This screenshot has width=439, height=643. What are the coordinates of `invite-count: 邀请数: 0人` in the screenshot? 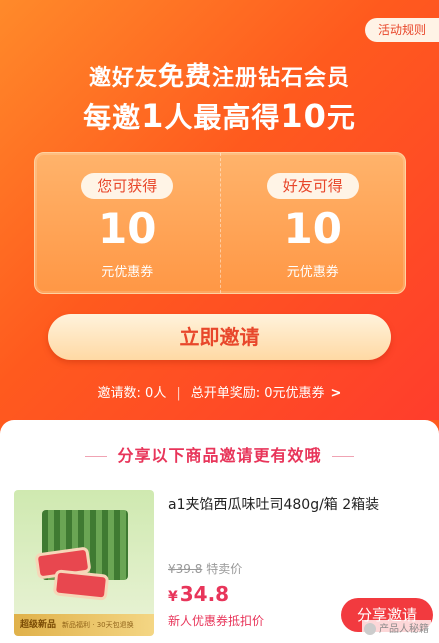 It's located at (132, 393).